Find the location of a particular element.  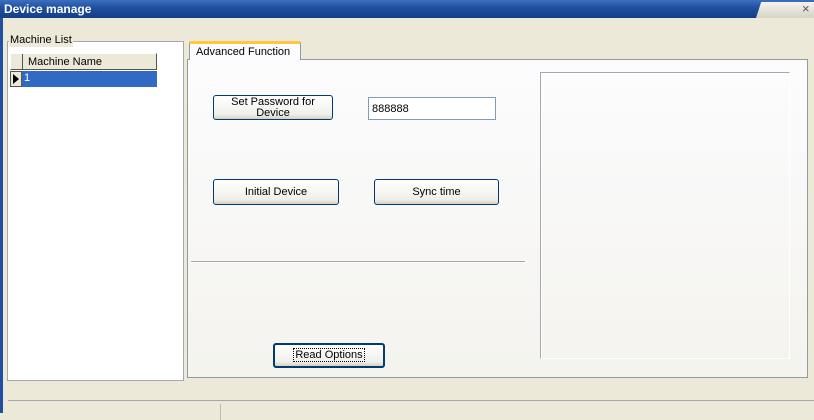

password-input is located at coordinates (432, 108).